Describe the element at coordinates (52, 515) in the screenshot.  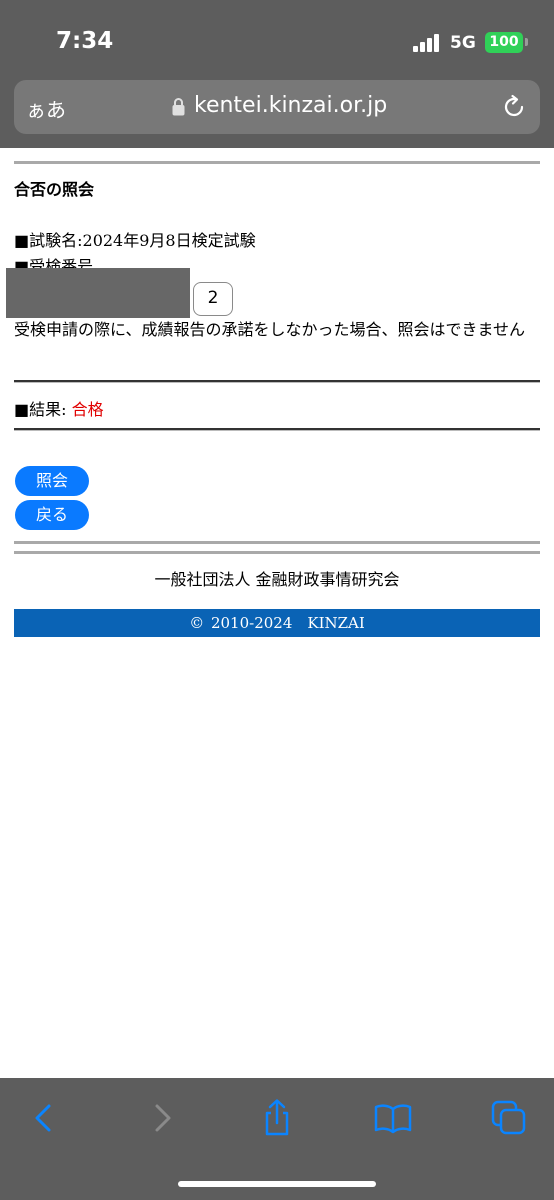
I see `back-button: 戻る` at that location.